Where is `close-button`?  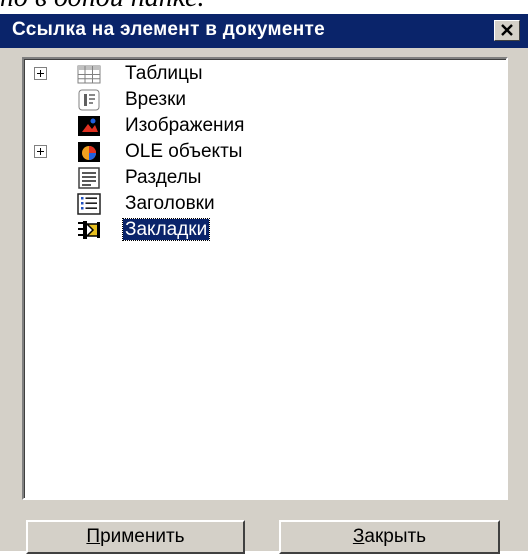 close-button is located at coordinates (507, 30).